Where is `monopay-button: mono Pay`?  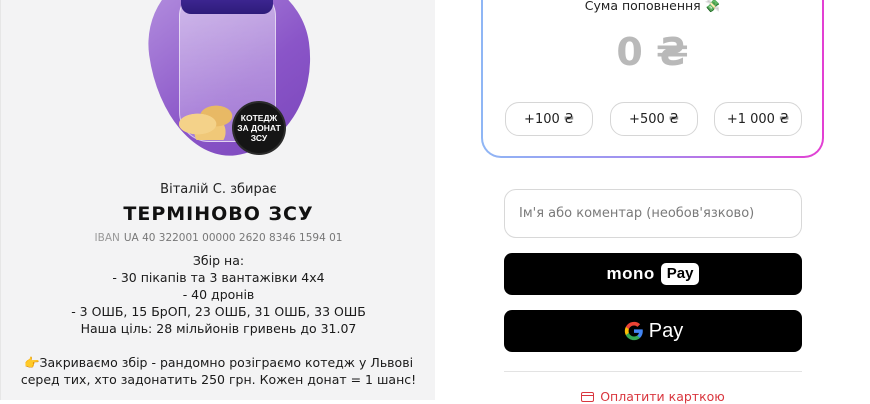
monopay-button: mono Pay is located at coordinates (653, 274).